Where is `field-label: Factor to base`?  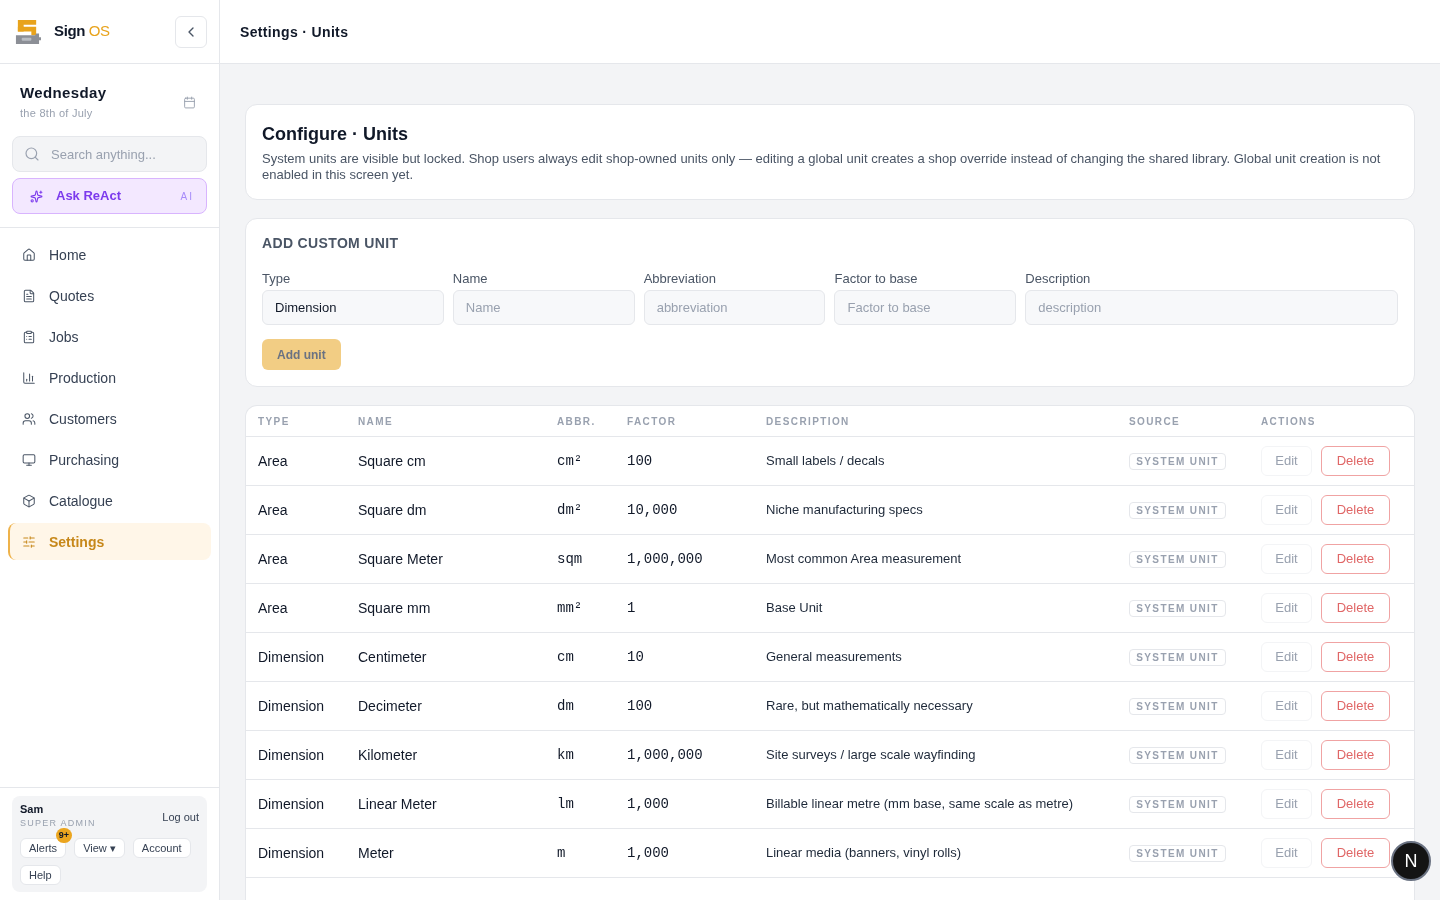 field-label: Factor to base is located at coordinates (876, 279).